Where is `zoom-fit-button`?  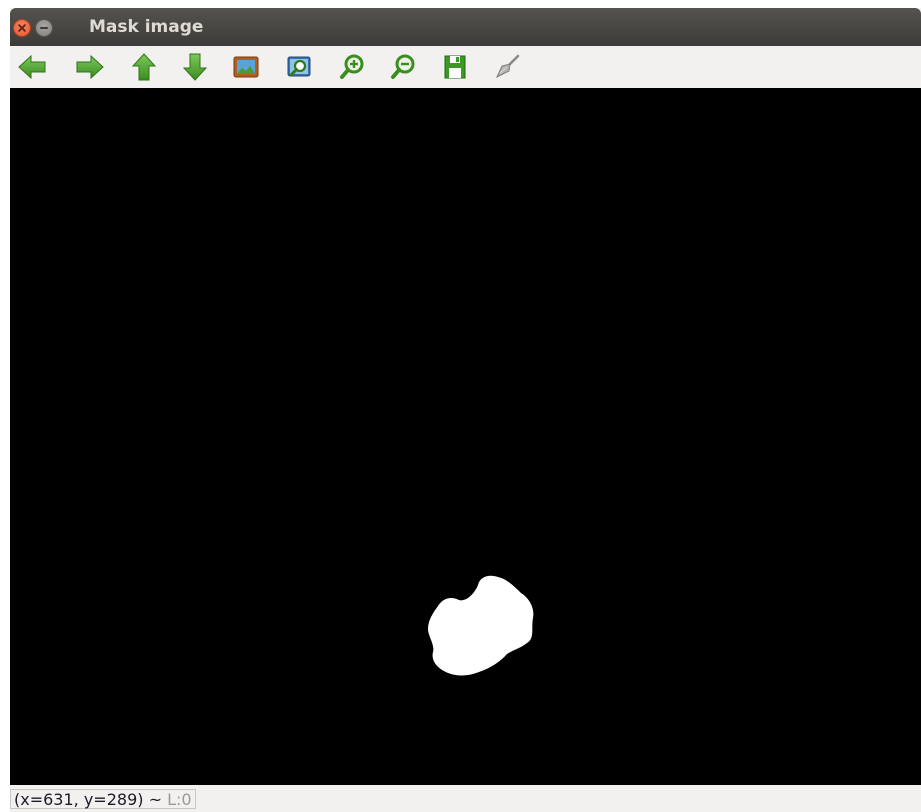 zoom-fit-button is located at coordinates (299, 67).